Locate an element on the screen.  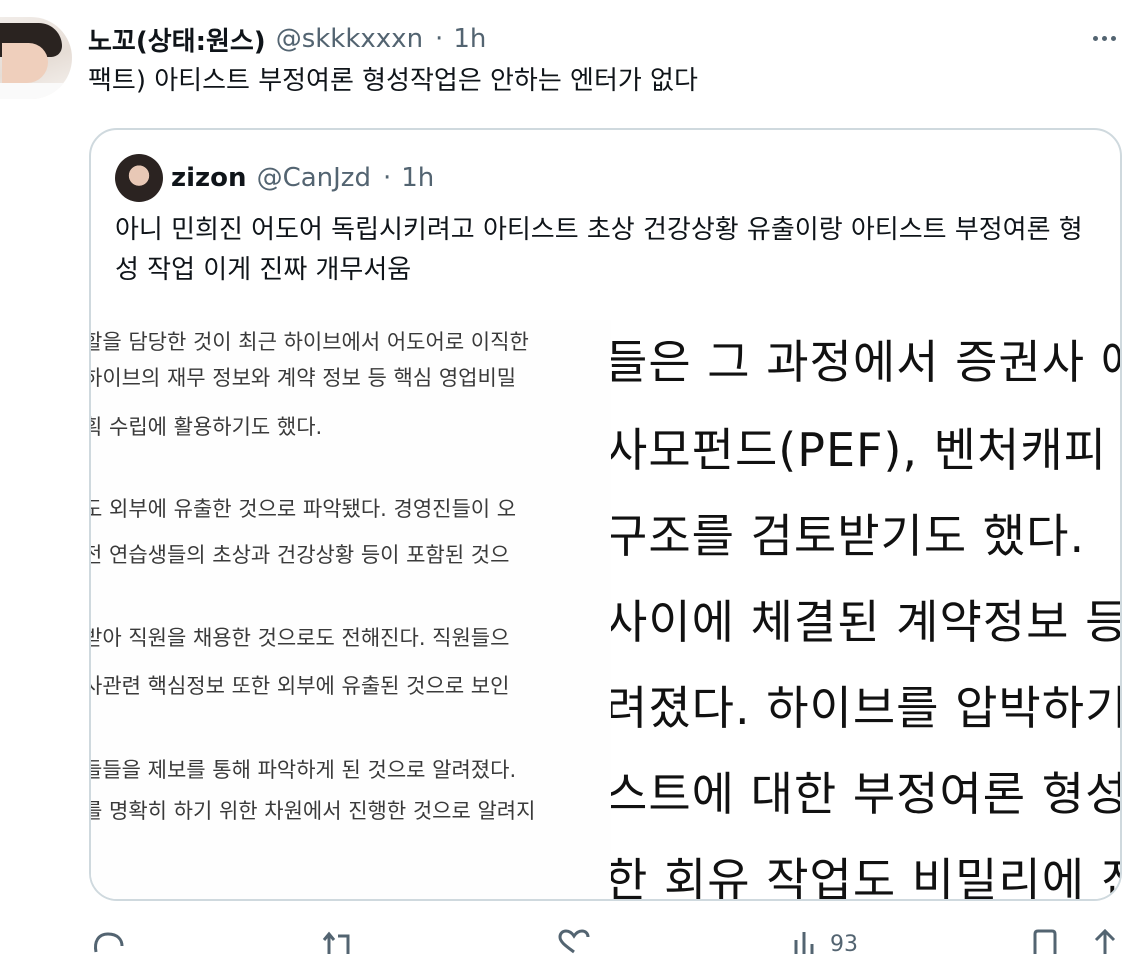
left-line: 하이브의 재무 정보와 계약 정보 등 핵심 영업비밀 is located at coordinates (304, 378).